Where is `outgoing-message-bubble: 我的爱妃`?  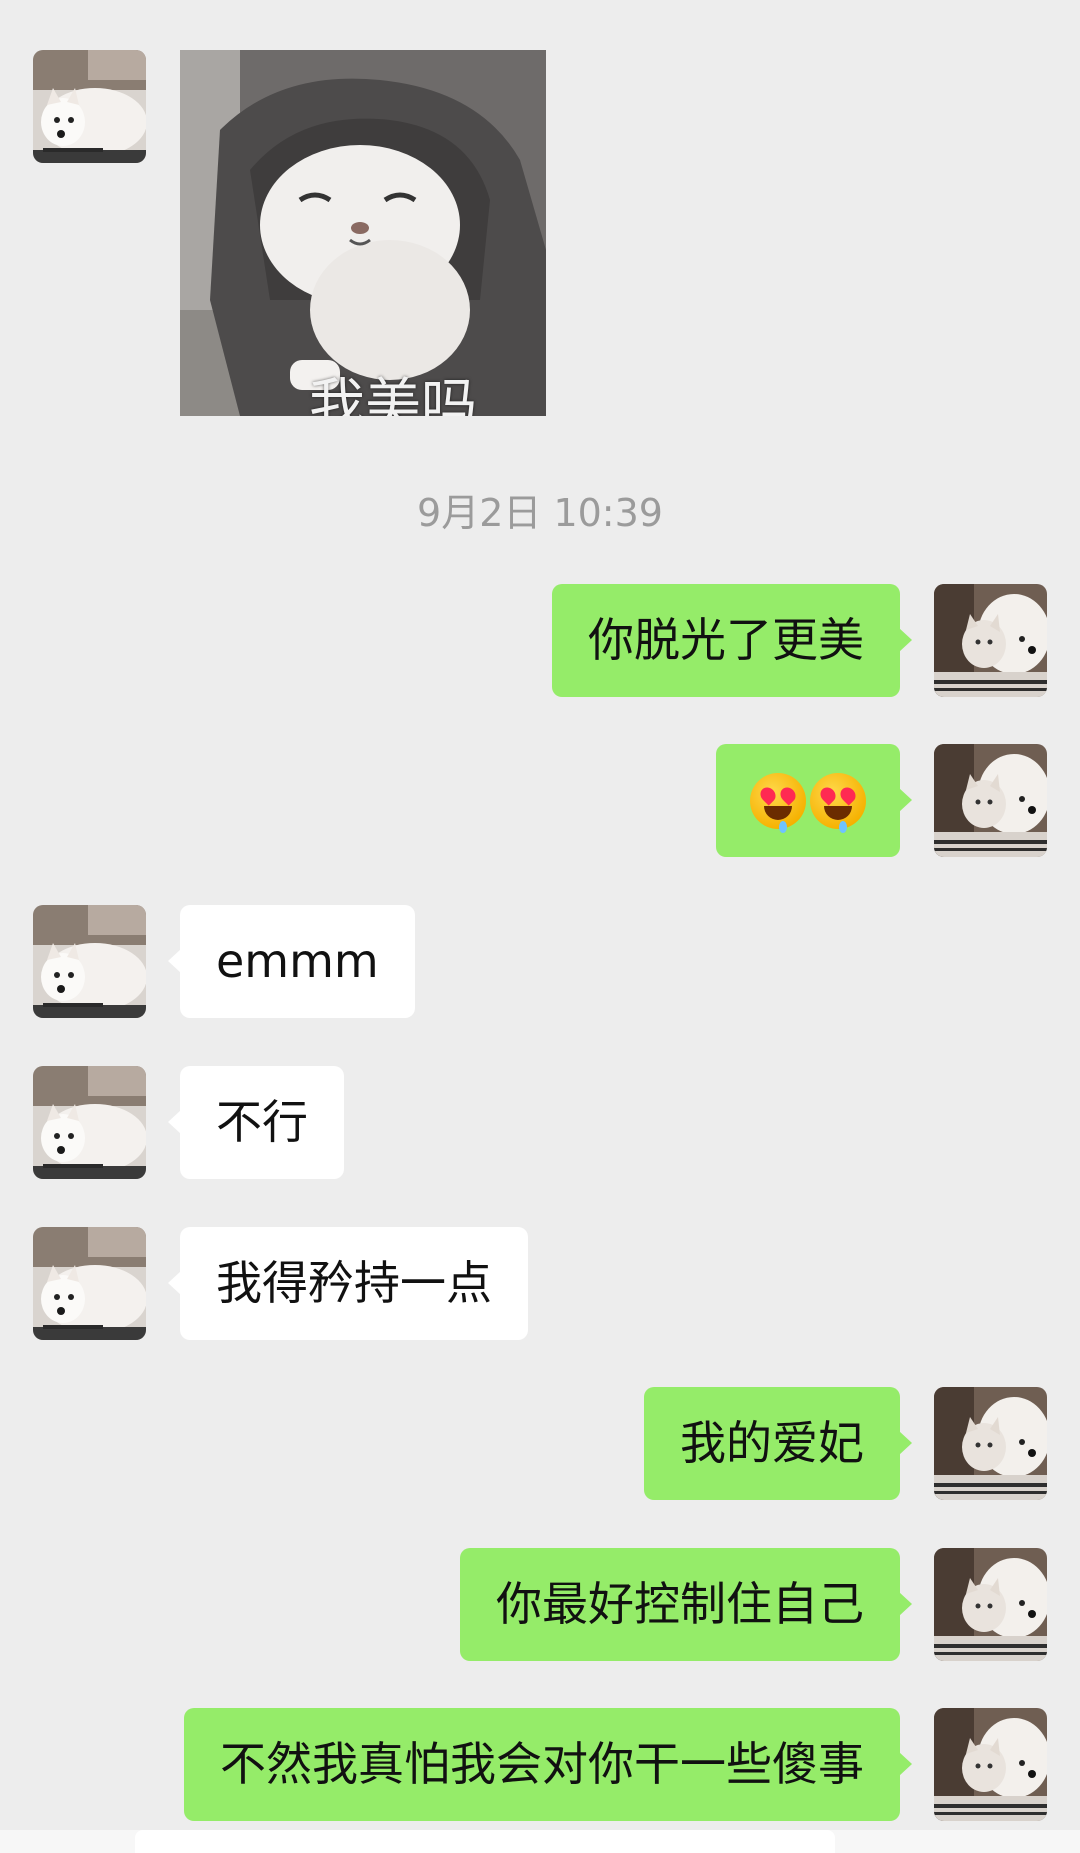
outgoing-message-bubble: 我的爱妃 is located at coordinates (778, 1443).